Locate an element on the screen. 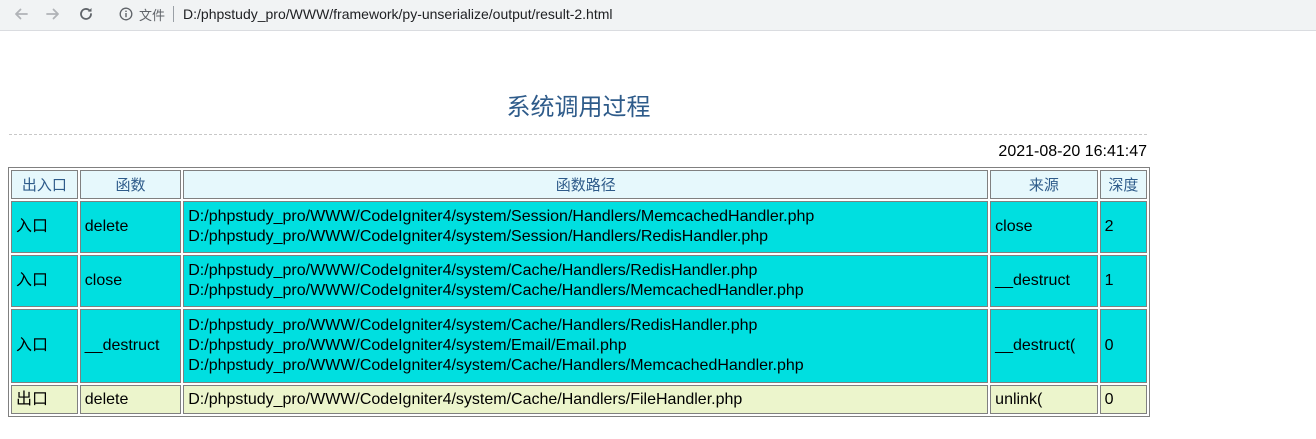  cell-source: __destruct is located at coordinates (1044, 281).